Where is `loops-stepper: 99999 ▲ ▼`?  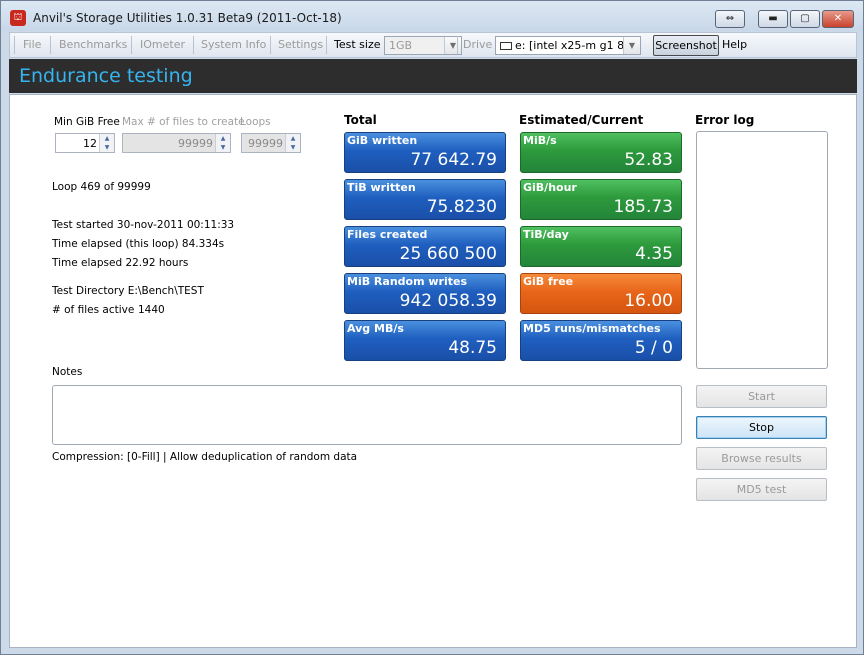 loops-stepper: 99999 ▲ ▼ is located at coordinates (271, 143).